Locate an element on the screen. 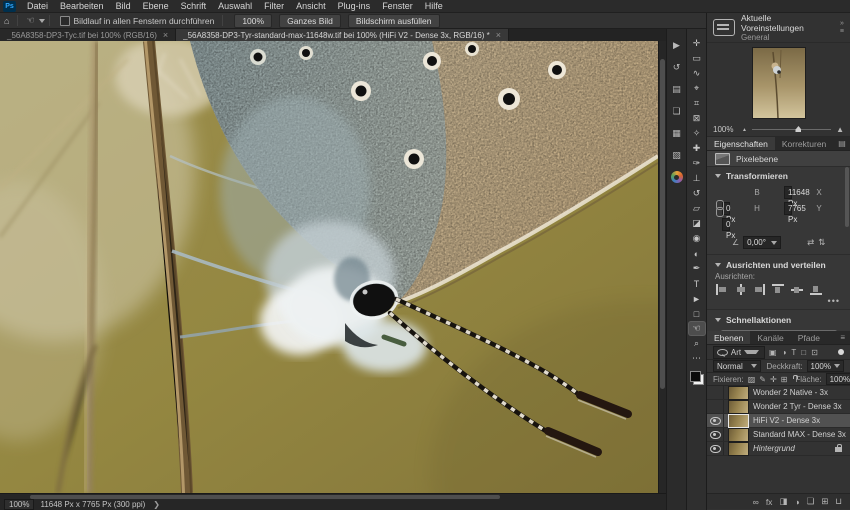  blur-tool: ◉ is located at coordinates (697, 238).